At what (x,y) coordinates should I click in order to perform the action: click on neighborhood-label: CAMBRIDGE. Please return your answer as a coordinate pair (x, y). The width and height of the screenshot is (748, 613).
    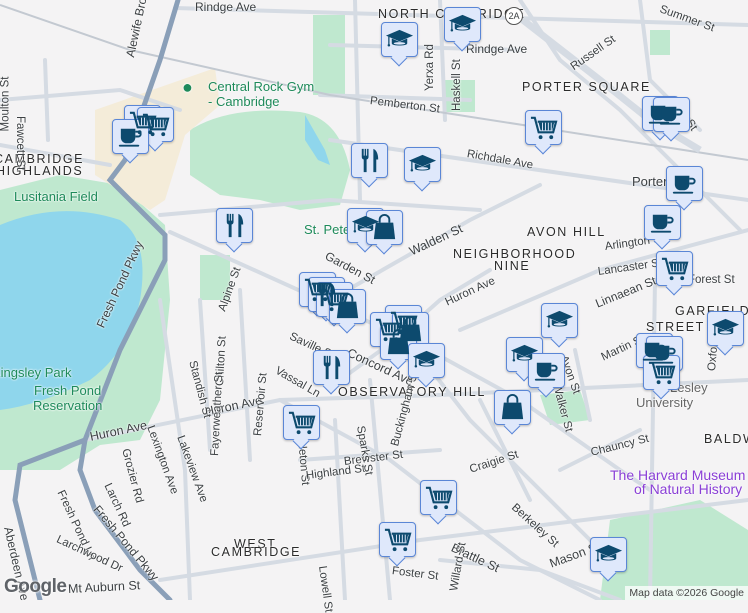
    Looking at the image, I should click on (256, 552).